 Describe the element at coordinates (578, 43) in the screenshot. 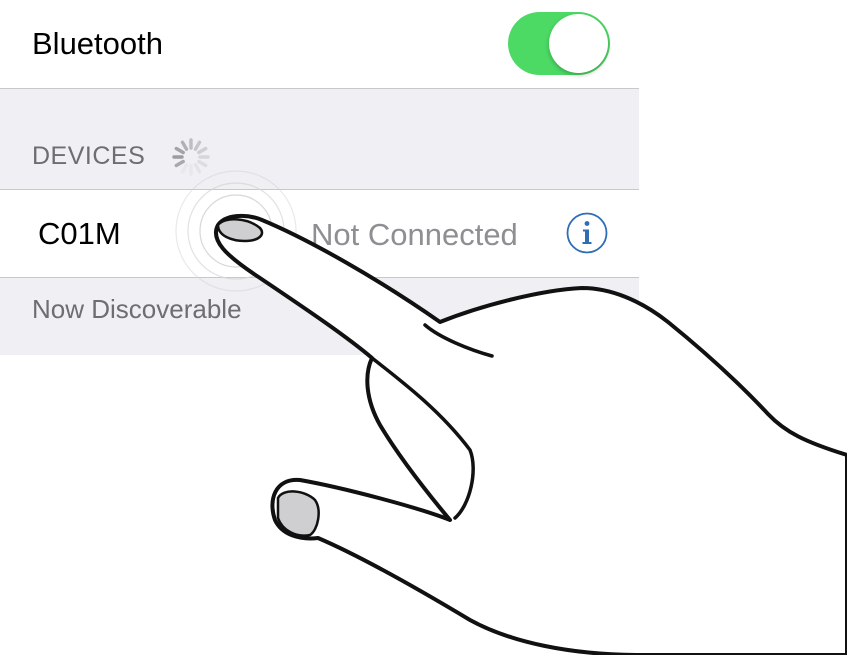

I see `toggle-knob` at that location.